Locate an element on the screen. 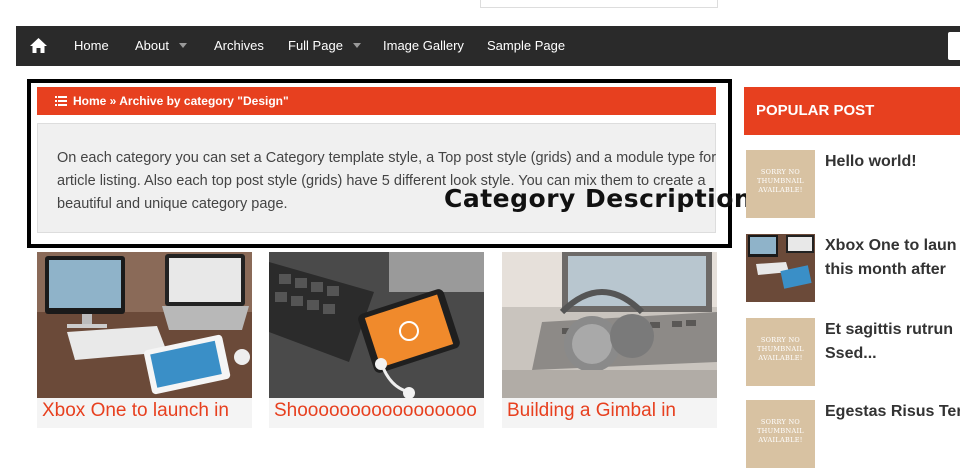 The image size is (960, 470). post-title-band: Shooooooooooooooooo is located at coordinates (376, 413).